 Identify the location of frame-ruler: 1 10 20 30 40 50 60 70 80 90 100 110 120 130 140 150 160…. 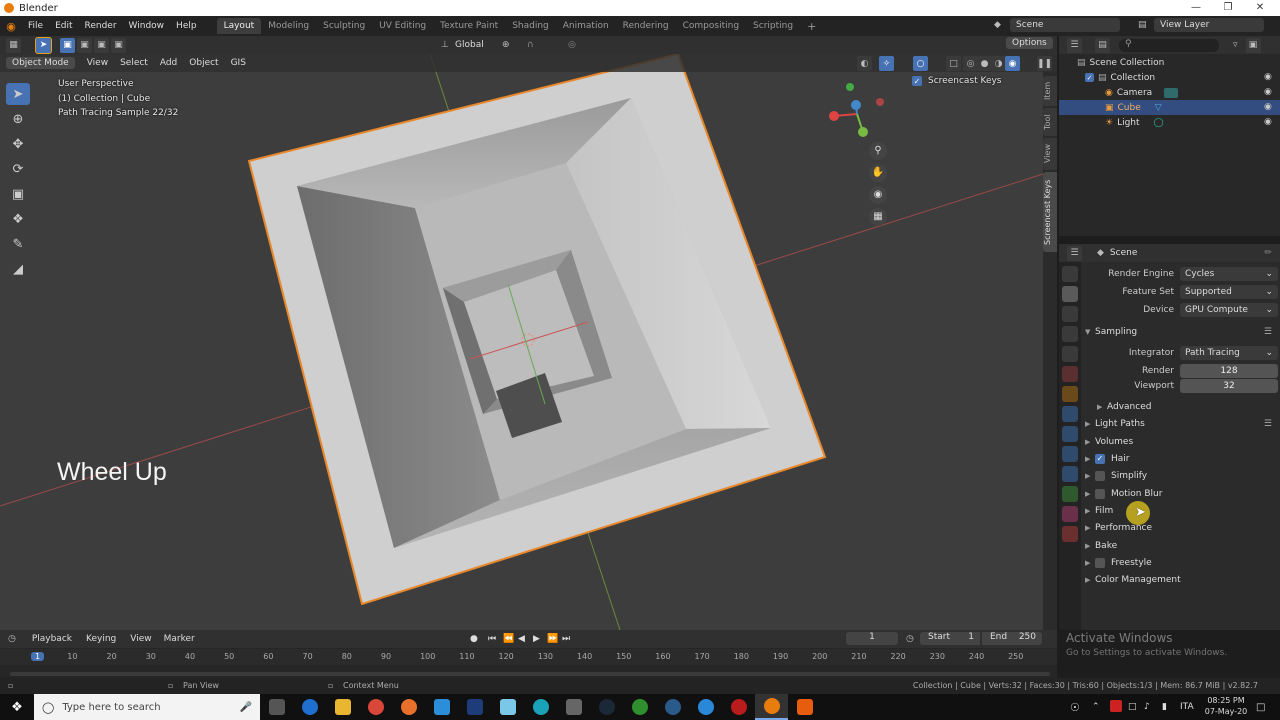
(528, 657).